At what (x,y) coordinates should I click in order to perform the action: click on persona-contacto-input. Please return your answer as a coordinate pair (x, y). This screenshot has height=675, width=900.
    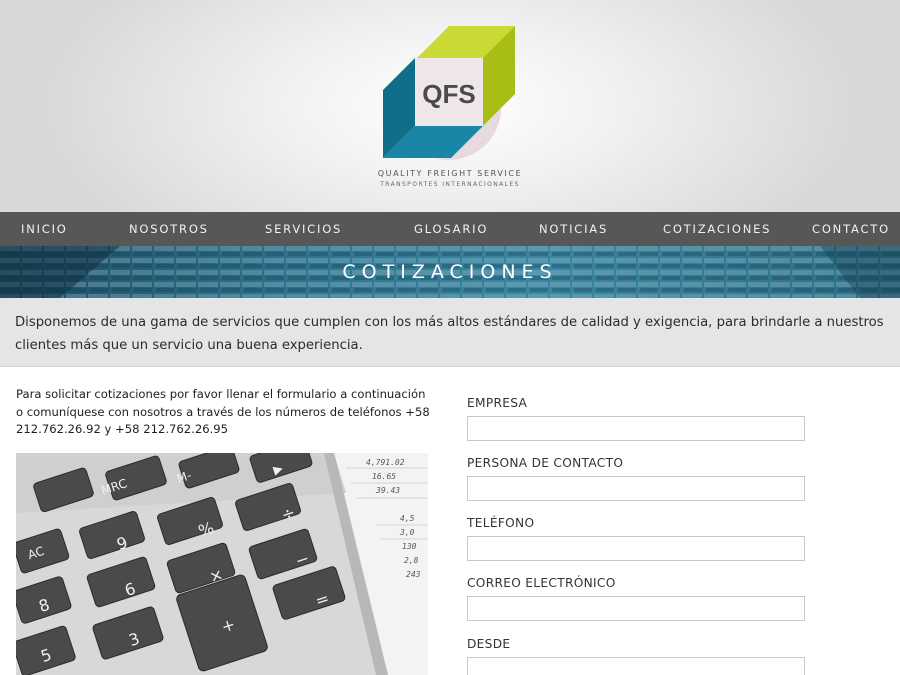
    Looking at the image, I should click on (636, 488).